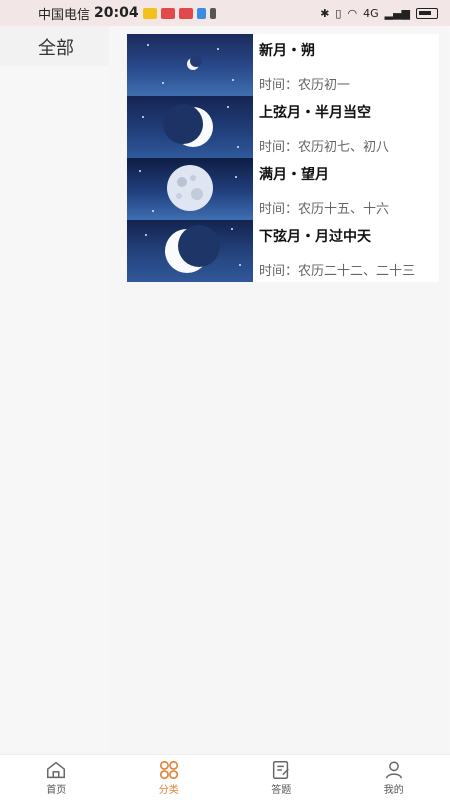 This screenshot has width=450, height=800. Describe the element at coordinates (315, 113) in the screenshot. I see `moon-title: 上弦月・半月当空` at that location.